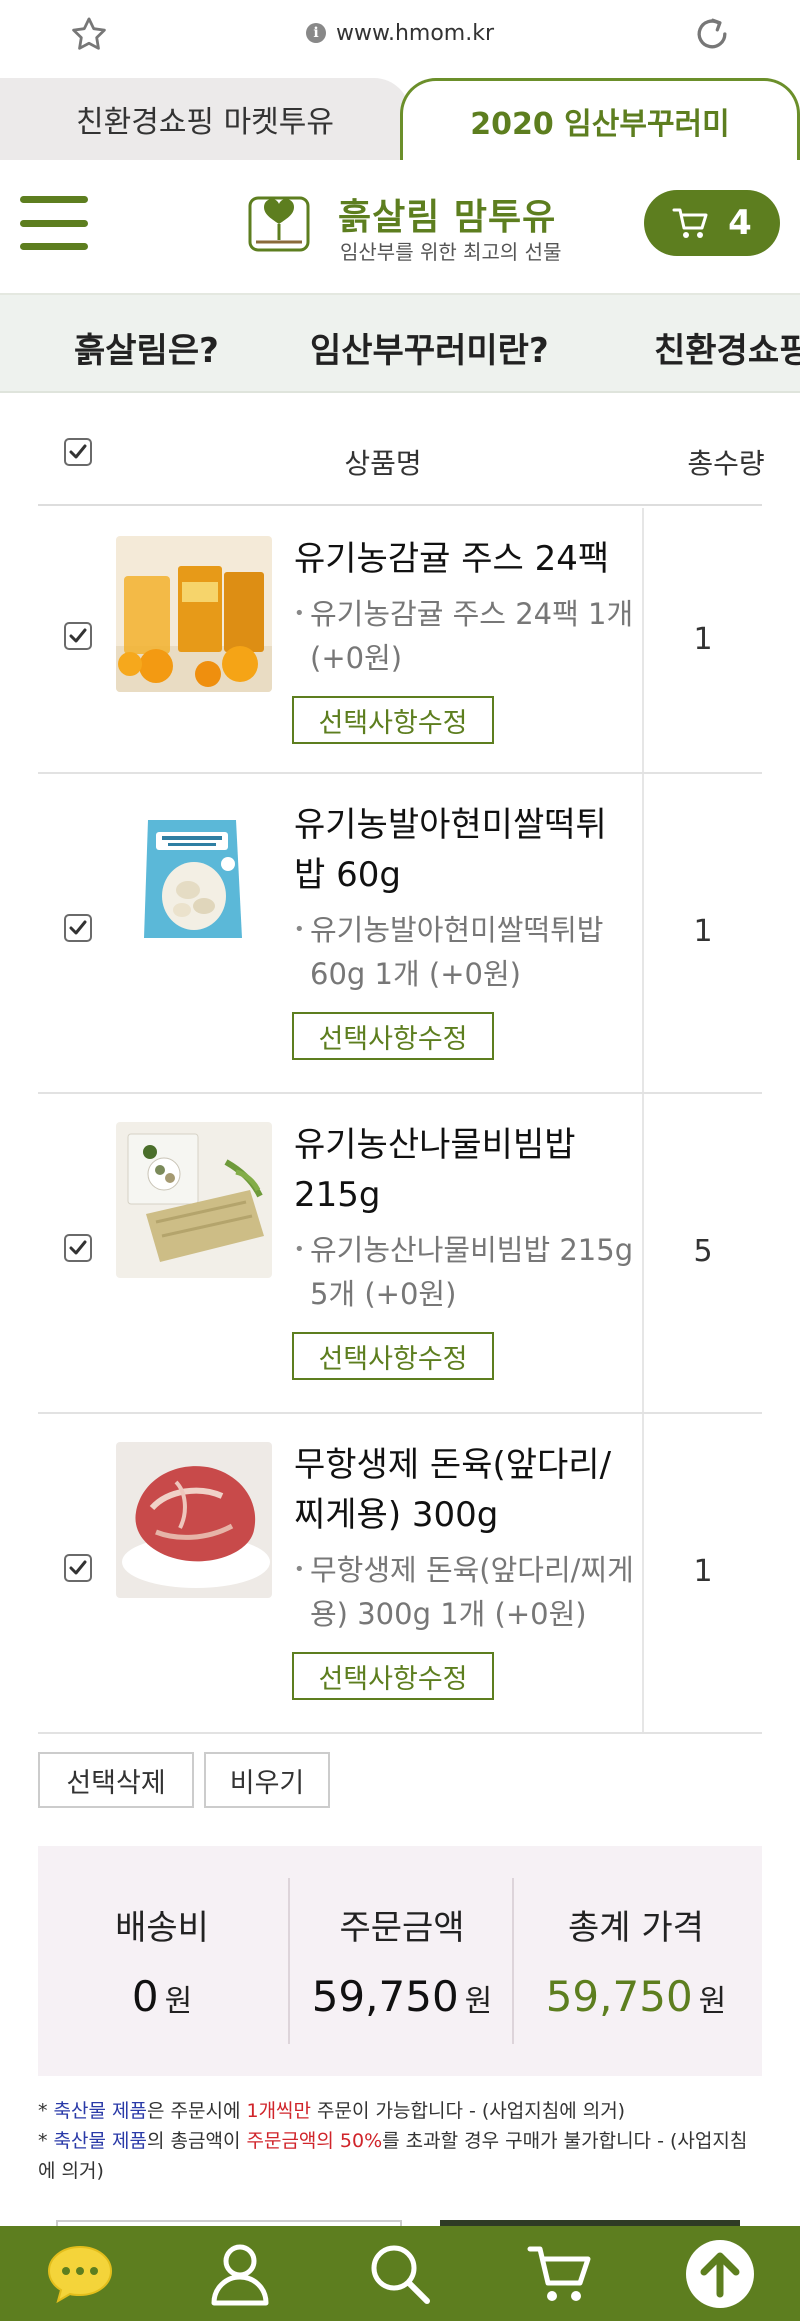 The image size is (800, 2321). What do you see at coordinates (240, 2274) in the screenshot?
I see `user-icon` at bounding box center [240, 2274].